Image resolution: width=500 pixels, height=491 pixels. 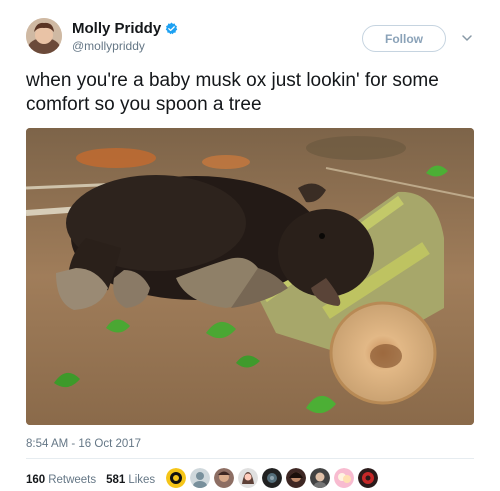 I want to click on likes-stat: 581 Likes, so click(x=130, y=480).